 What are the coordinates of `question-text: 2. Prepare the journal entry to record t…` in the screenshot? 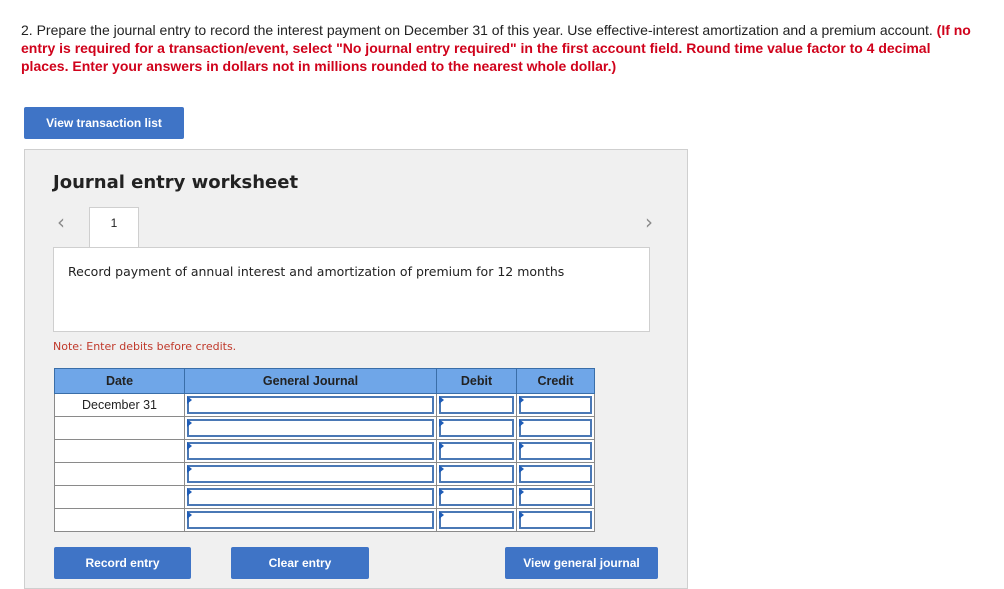 It's located at (501, 48).